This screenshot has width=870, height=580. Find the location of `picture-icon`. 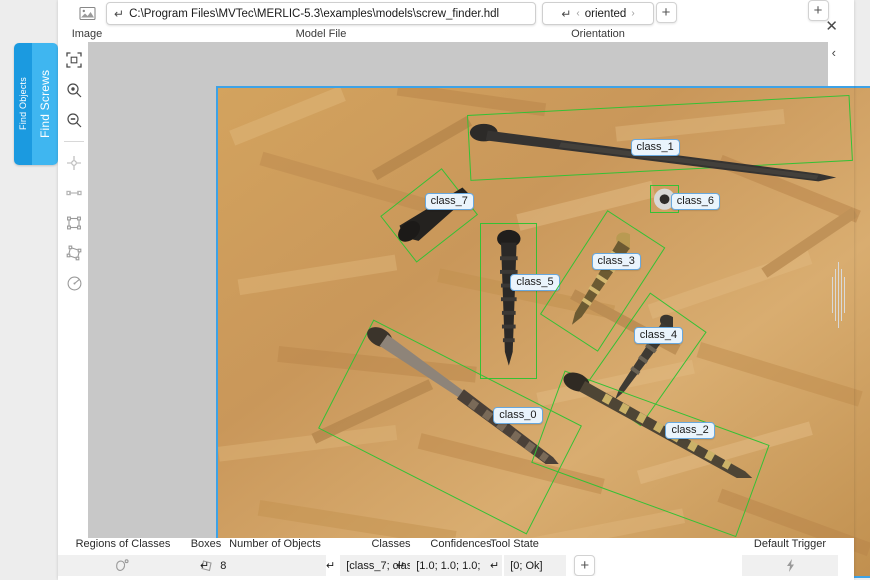

picture-icon is located at coordinates (87, 13).